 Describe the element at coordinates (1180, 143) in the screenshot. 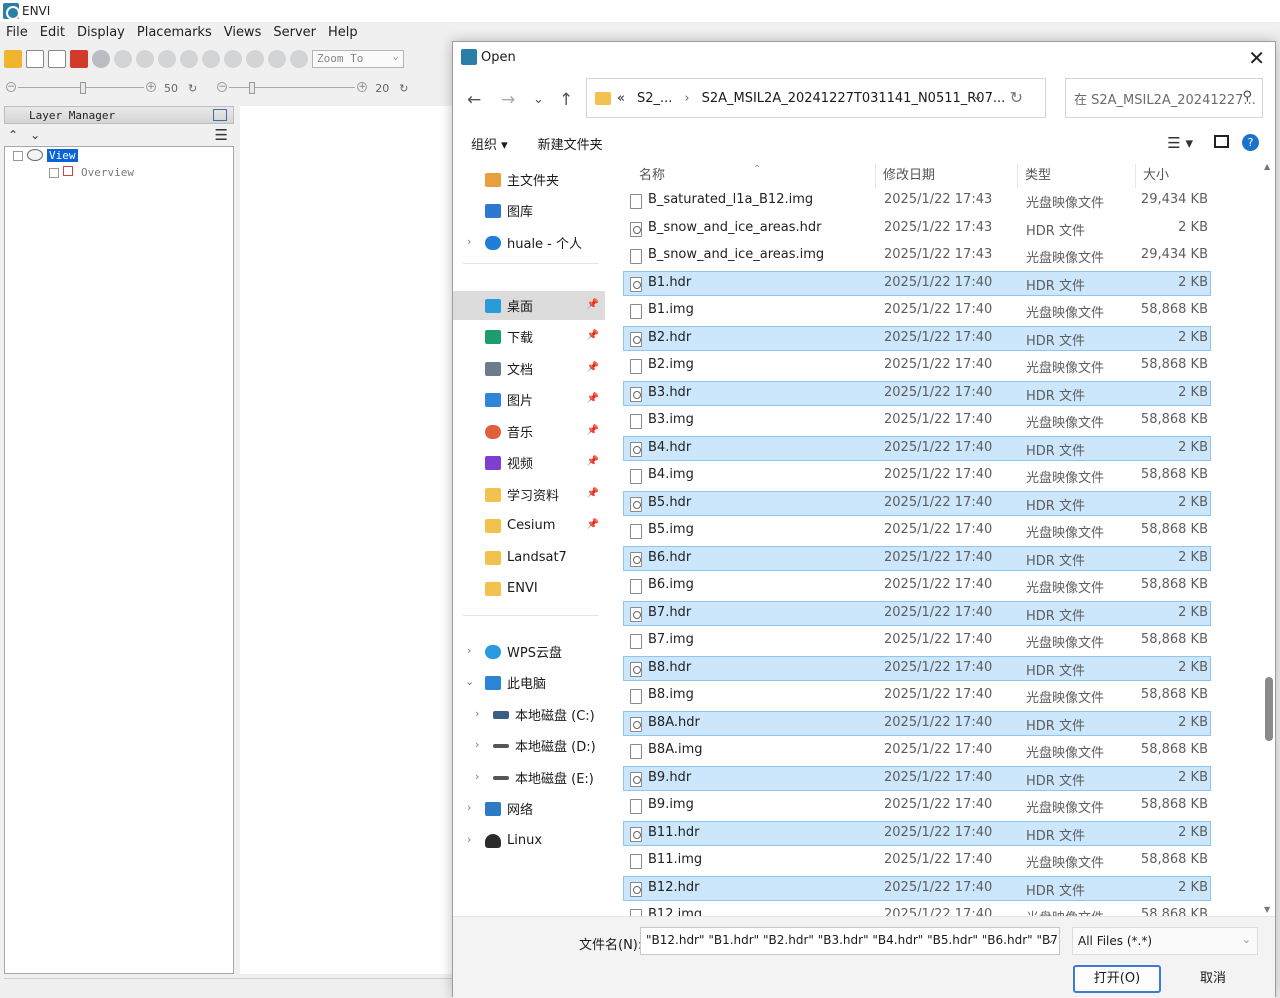

I see `view-options-icon: ☰ ▾` at that location.